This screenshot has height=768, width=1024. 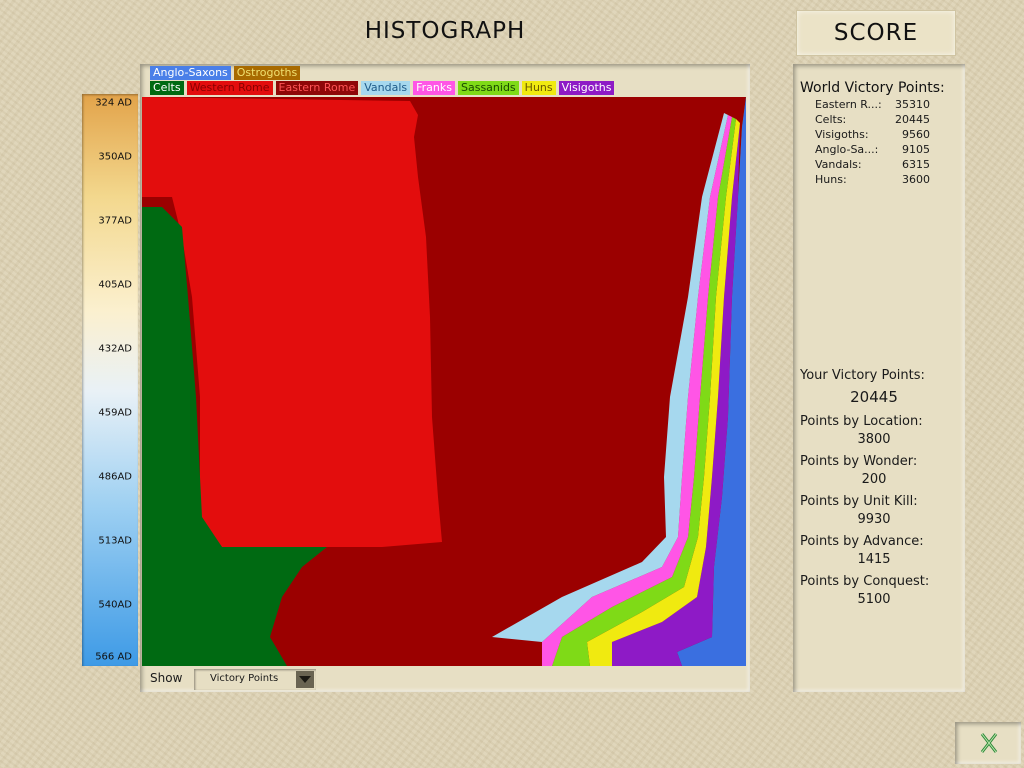 I want to click on world-row-value: 9105, so click(x=916, y=149).